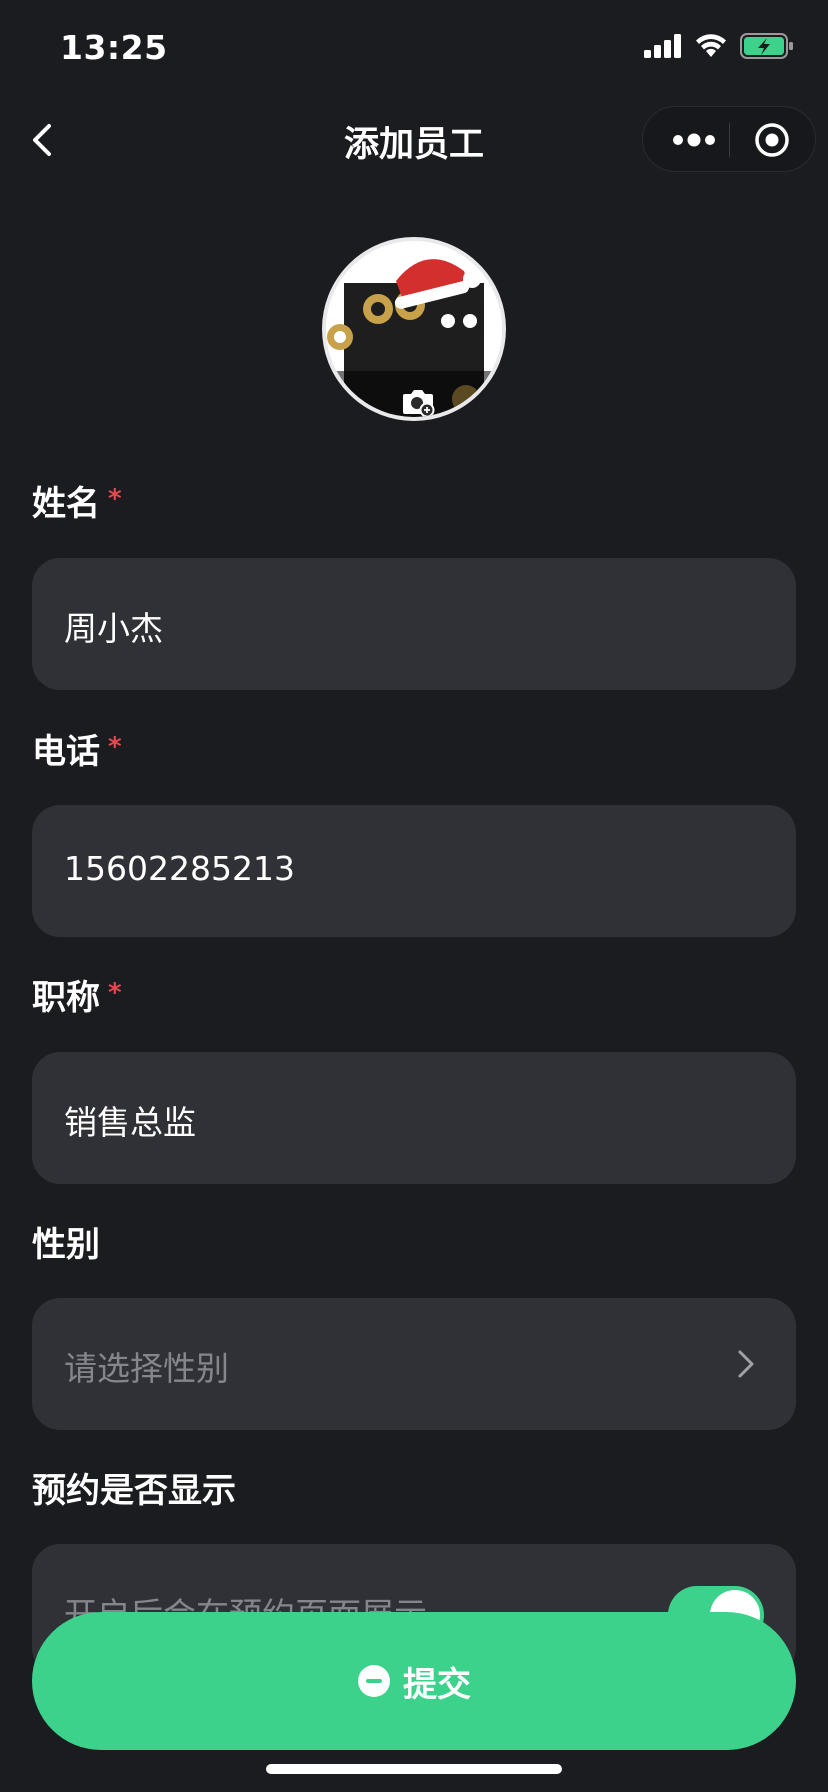  I want to click on chevron-right-icon, so click(746, 1364).